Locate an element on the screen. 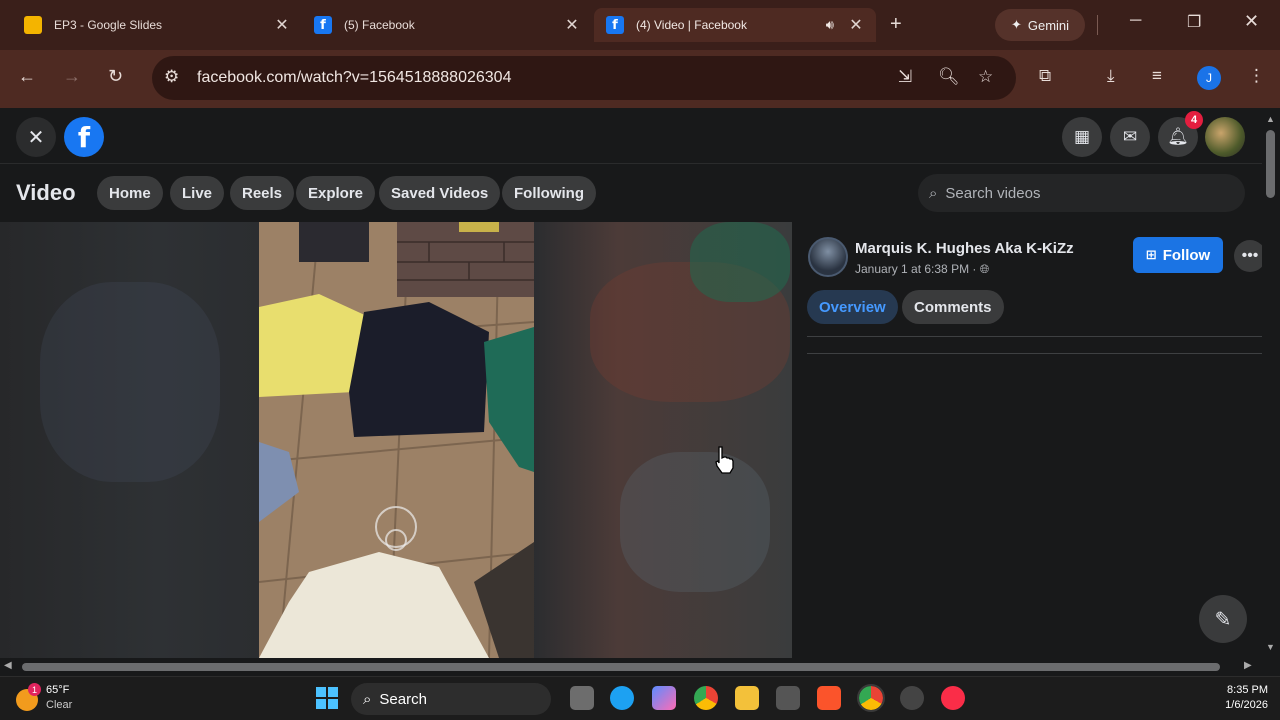 This screenshot has height=720, width=1280. windows-start-icon is located at coordinates (327, 698).